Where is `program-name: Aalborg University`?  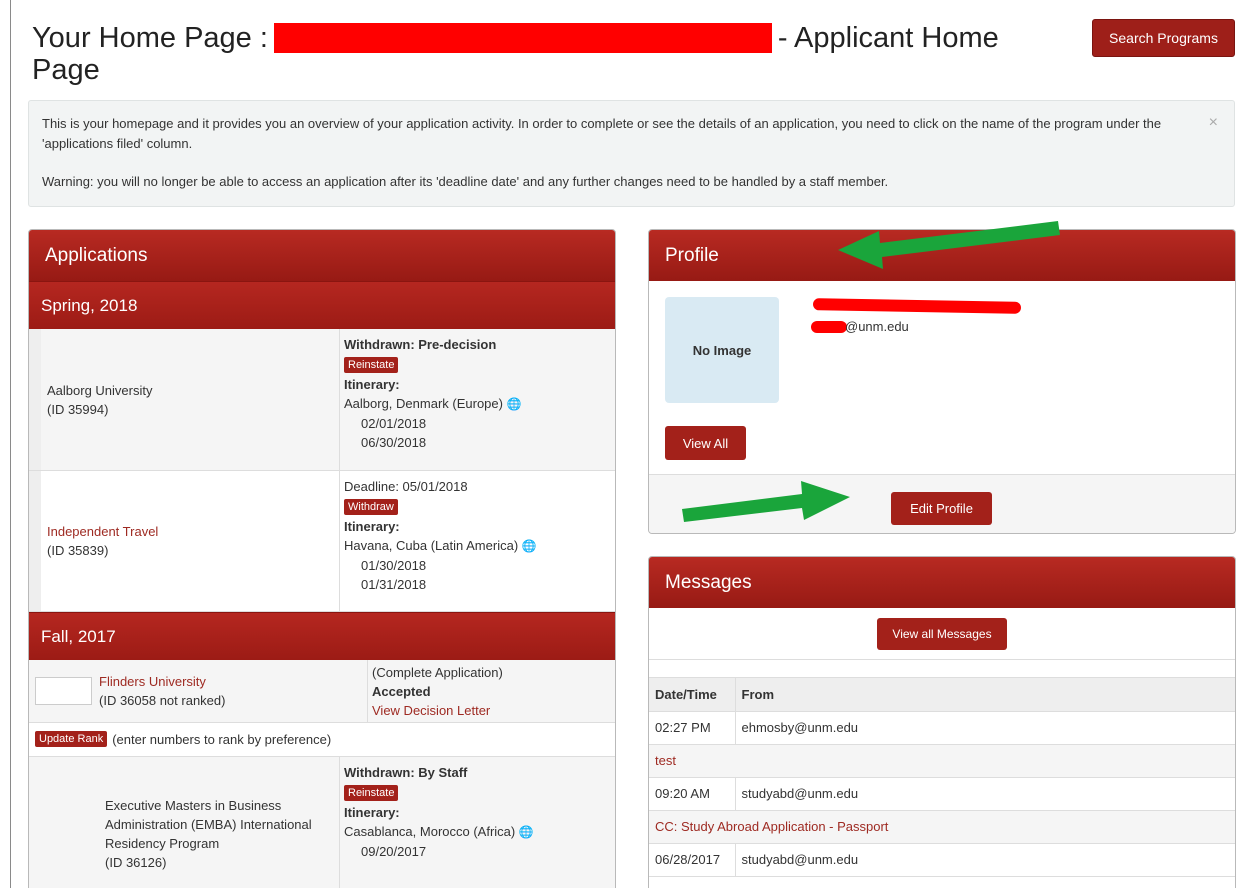 program-name: Aalborg University is located at coordinates (100, 390).